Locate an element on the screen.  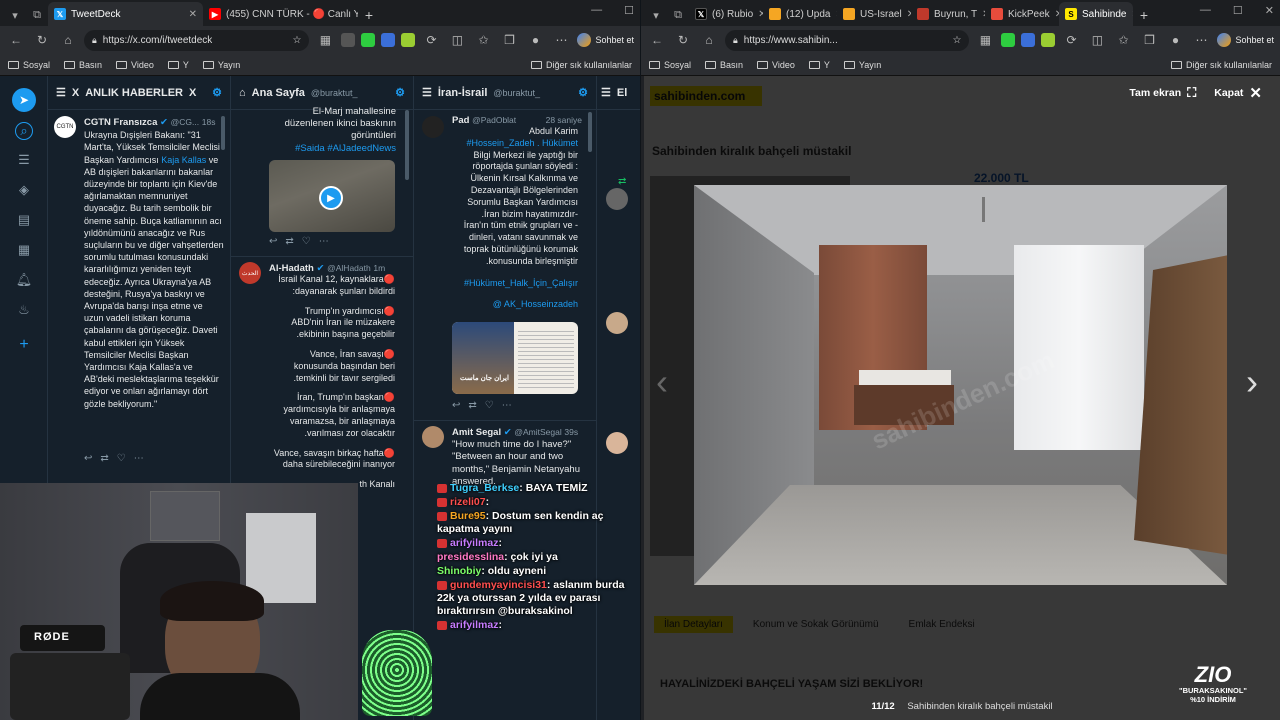
tweet-hashtags: #Saida #AlJadeedNews is located at coordinates (333, 149).